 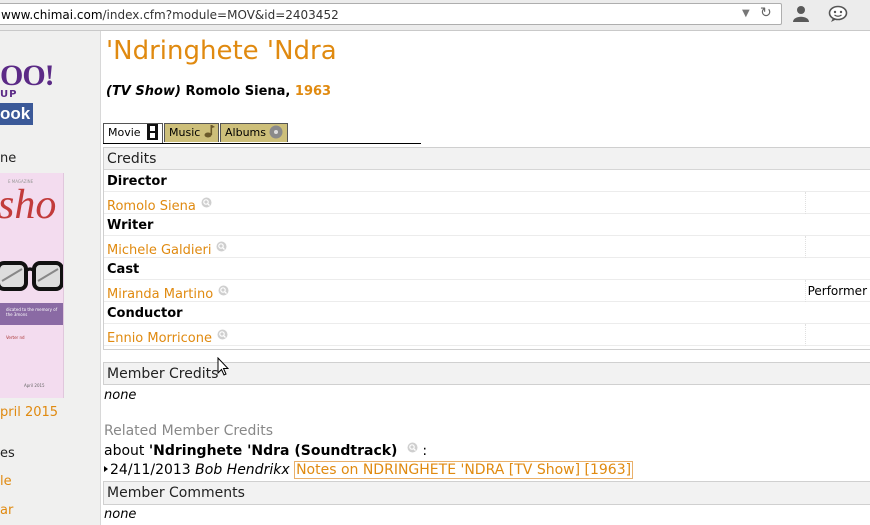 What do you see at coordinates (151, 206) in the screenshot?
I see `credit-person-name: Romolo Siena` at bounding box center [151, 206].